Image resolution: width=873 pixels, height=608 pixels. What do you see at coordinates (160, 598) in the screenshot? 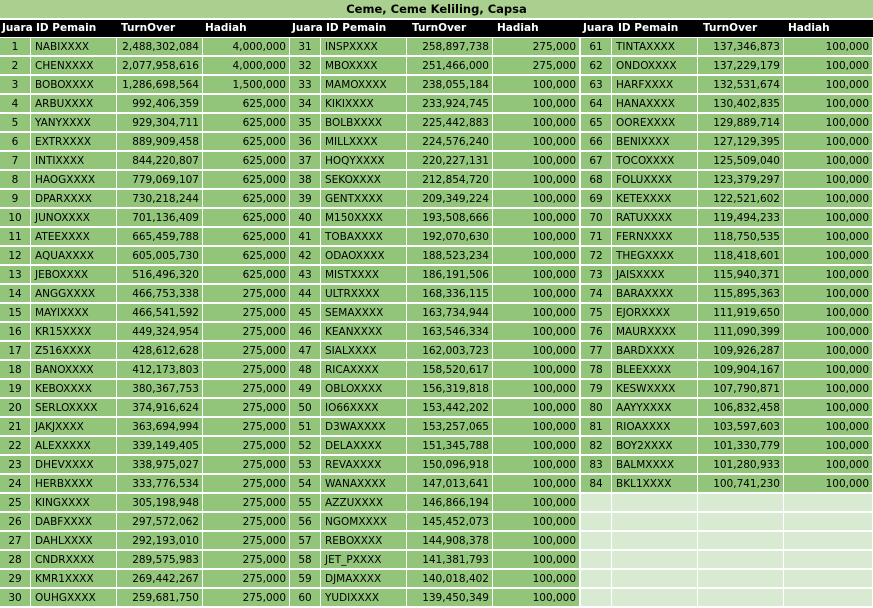
I see `turnover-cell: 259,681,750` at bounding box center [160, 598].